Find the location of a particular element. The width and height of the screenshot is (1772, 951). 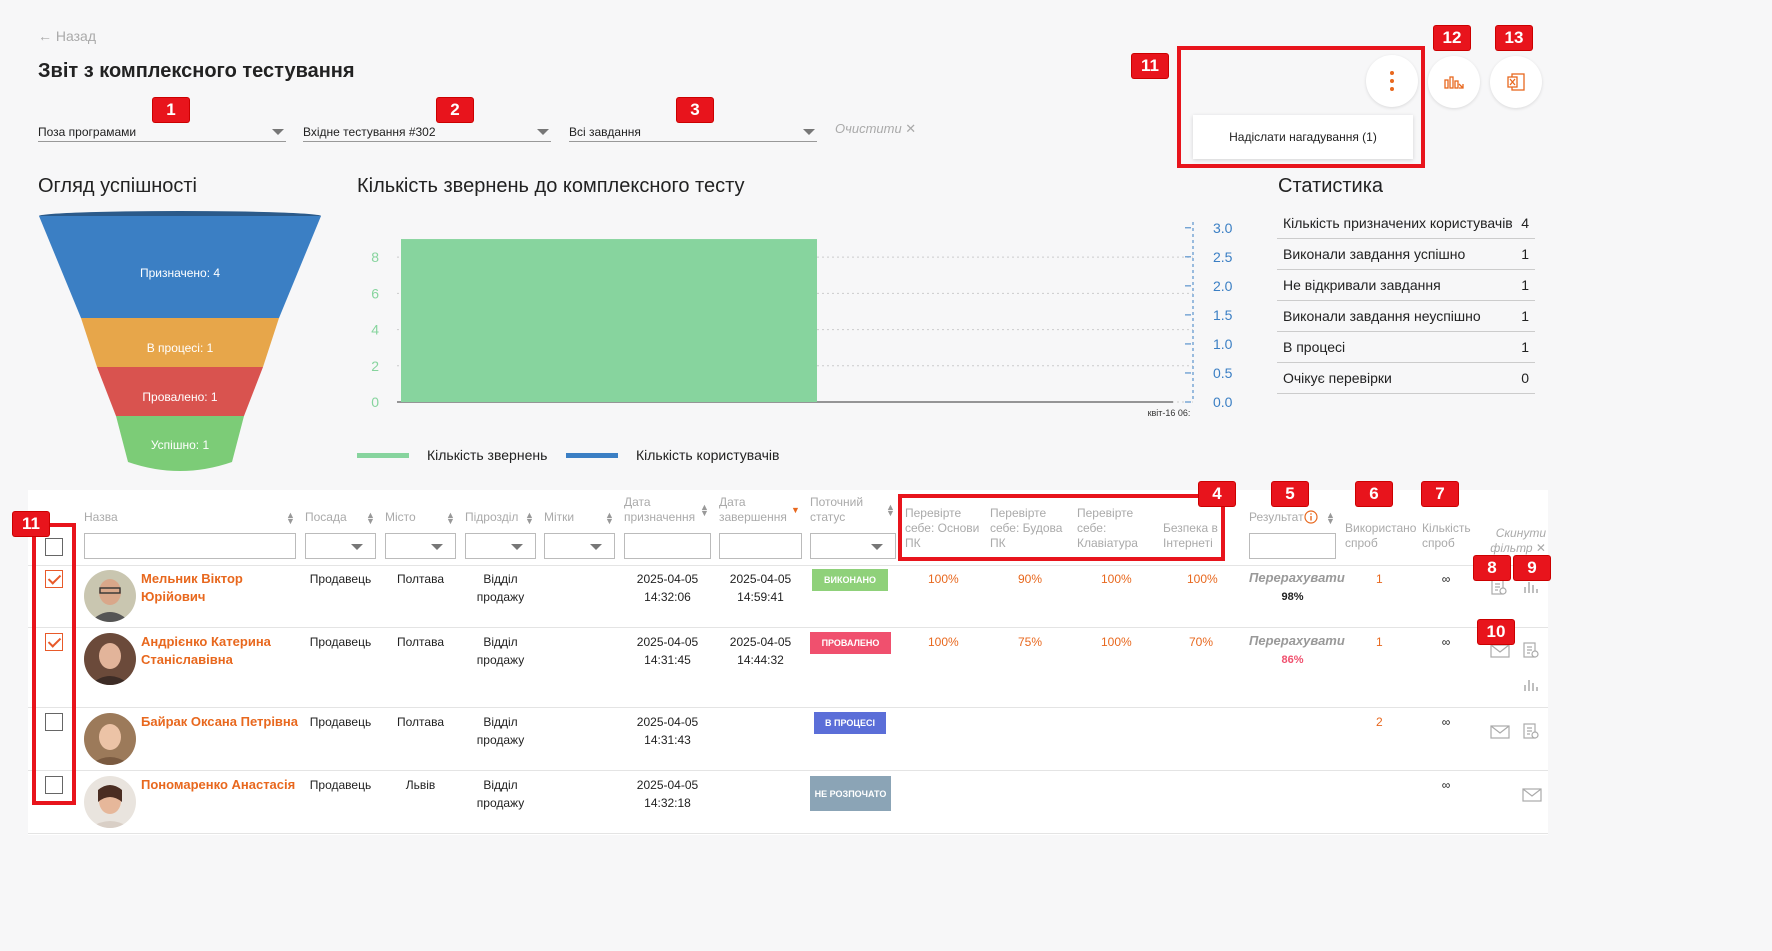

excel-icon is located at coordinates (1516, 82).